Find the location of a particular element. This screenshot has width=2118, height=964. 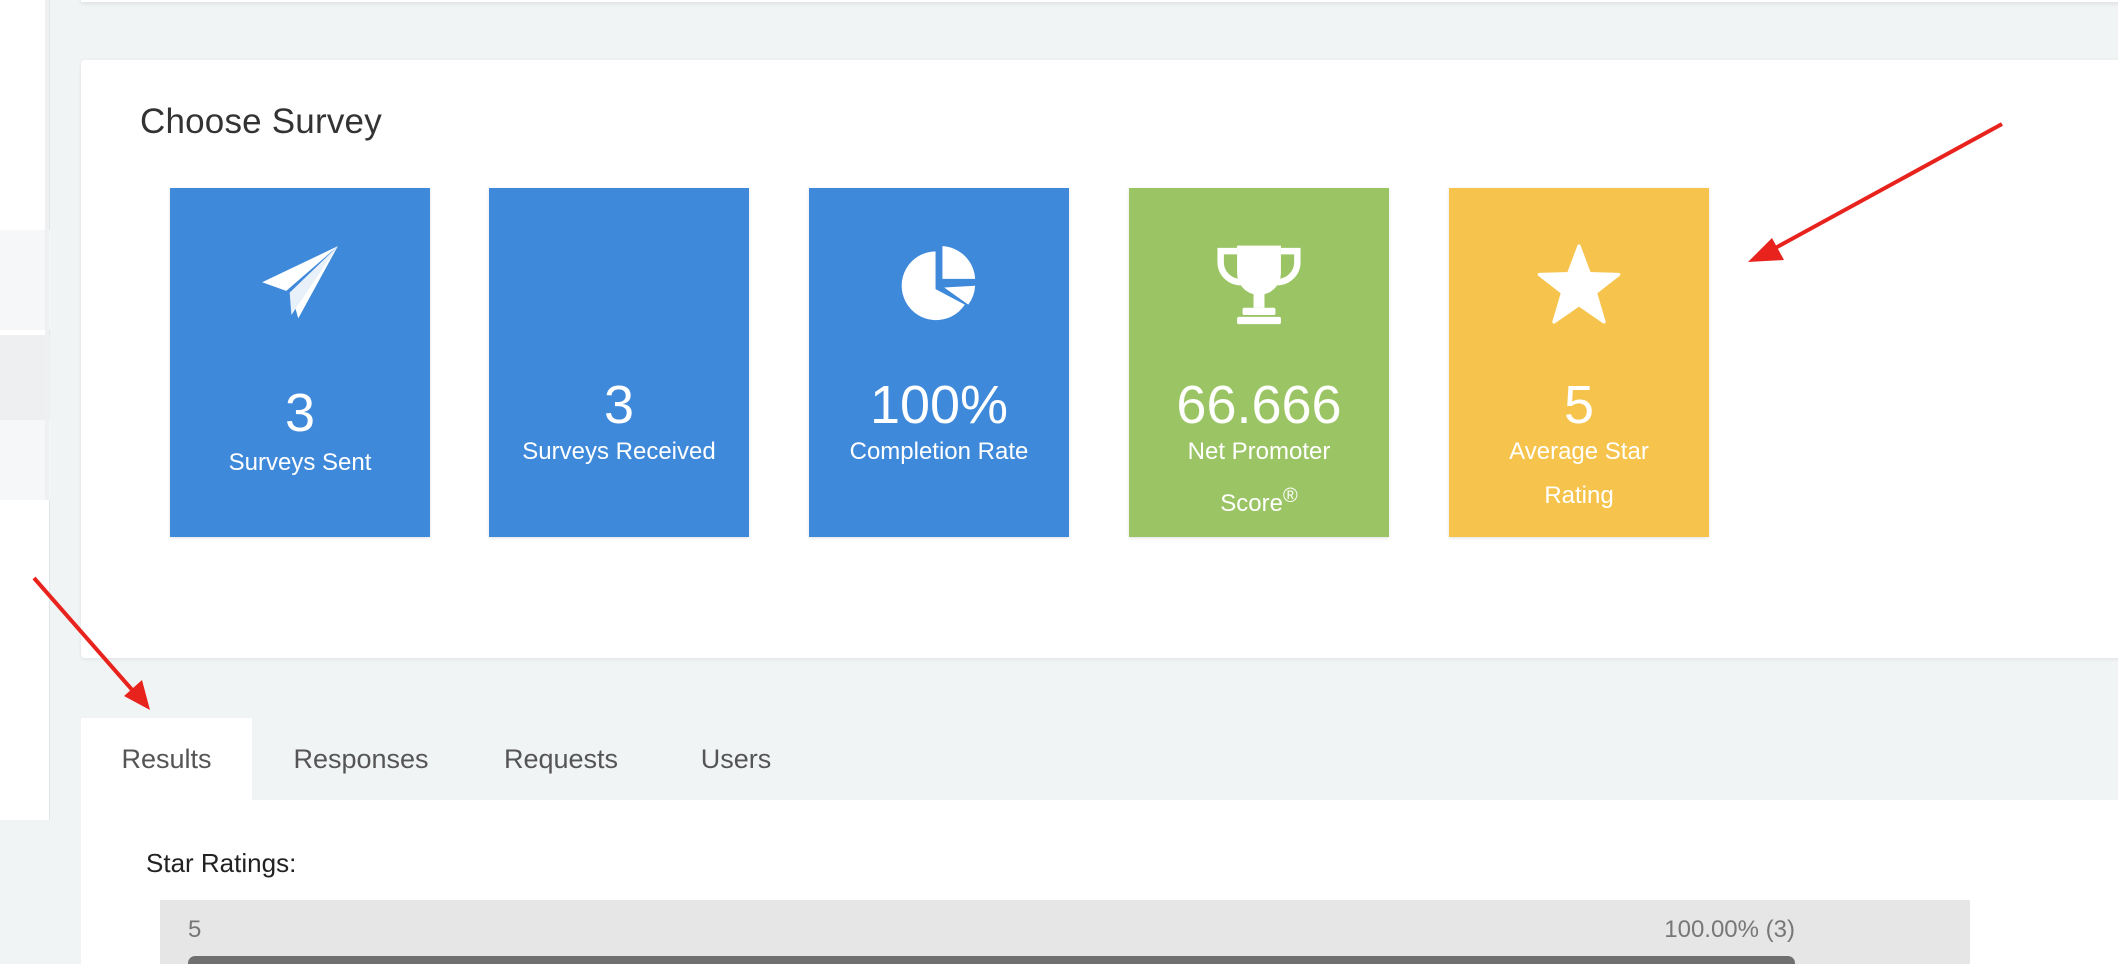

top-card is located at coordinates (1099, 1).